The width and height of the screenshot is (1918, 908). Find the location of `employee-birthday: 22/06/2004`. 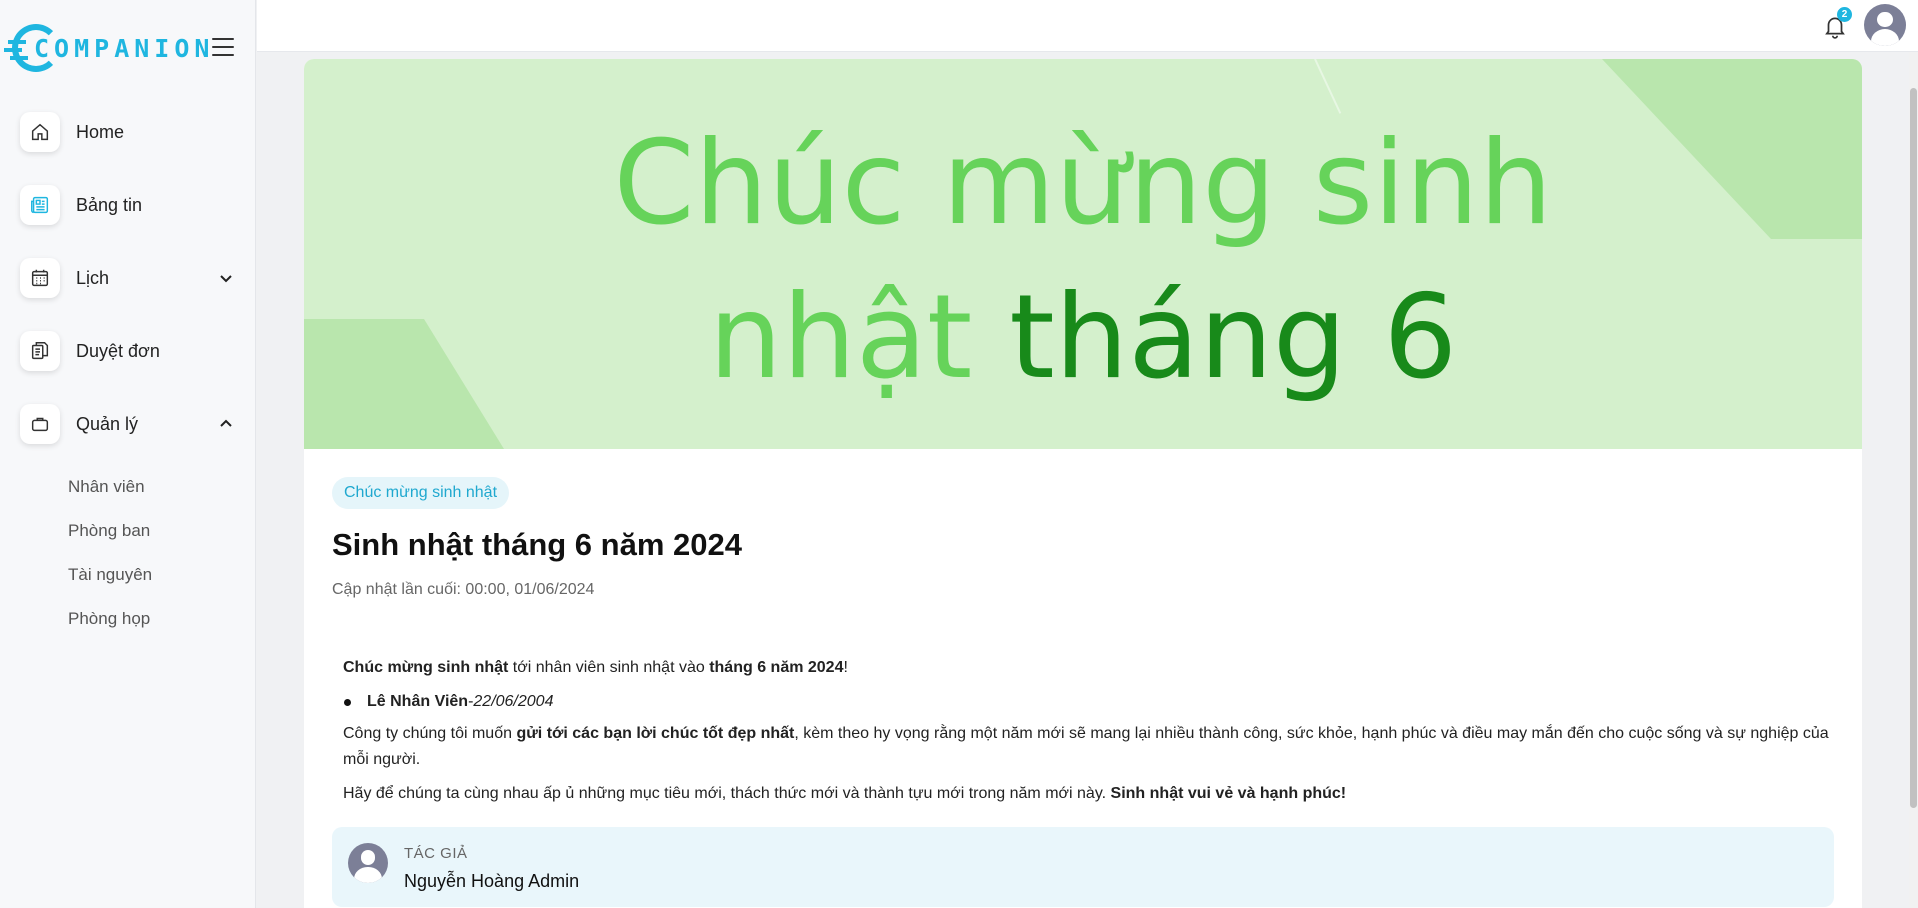

employee-birthday: 22/06/2004 is located at coordinates (513, 701).